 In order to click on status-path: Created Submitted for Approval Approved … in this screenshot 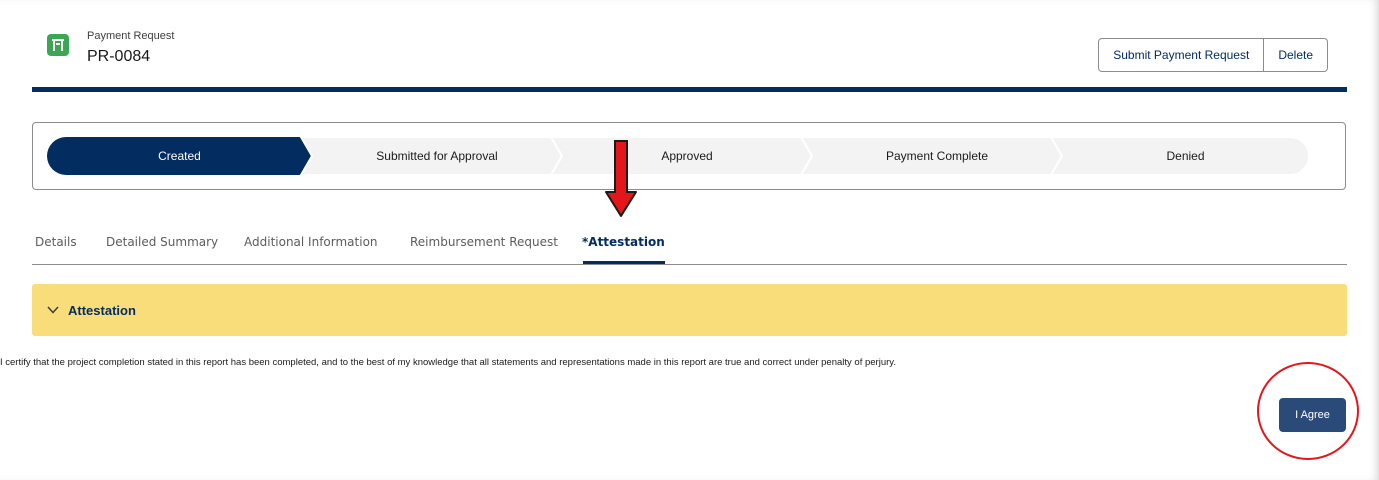, I will do `click(689, 156)`.